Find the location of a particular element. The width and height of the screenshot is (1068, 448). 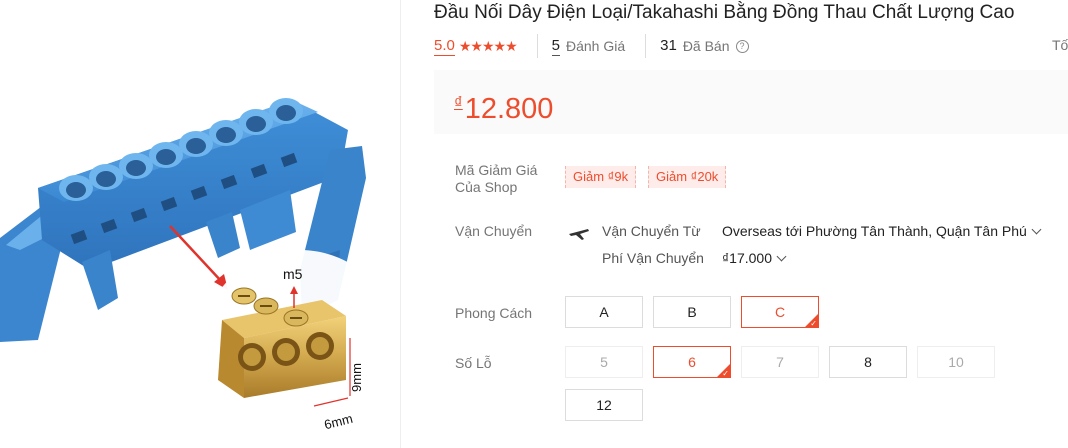

ship-fee-label: Phí Vận Chuyển is located at coordinates (653, 258).